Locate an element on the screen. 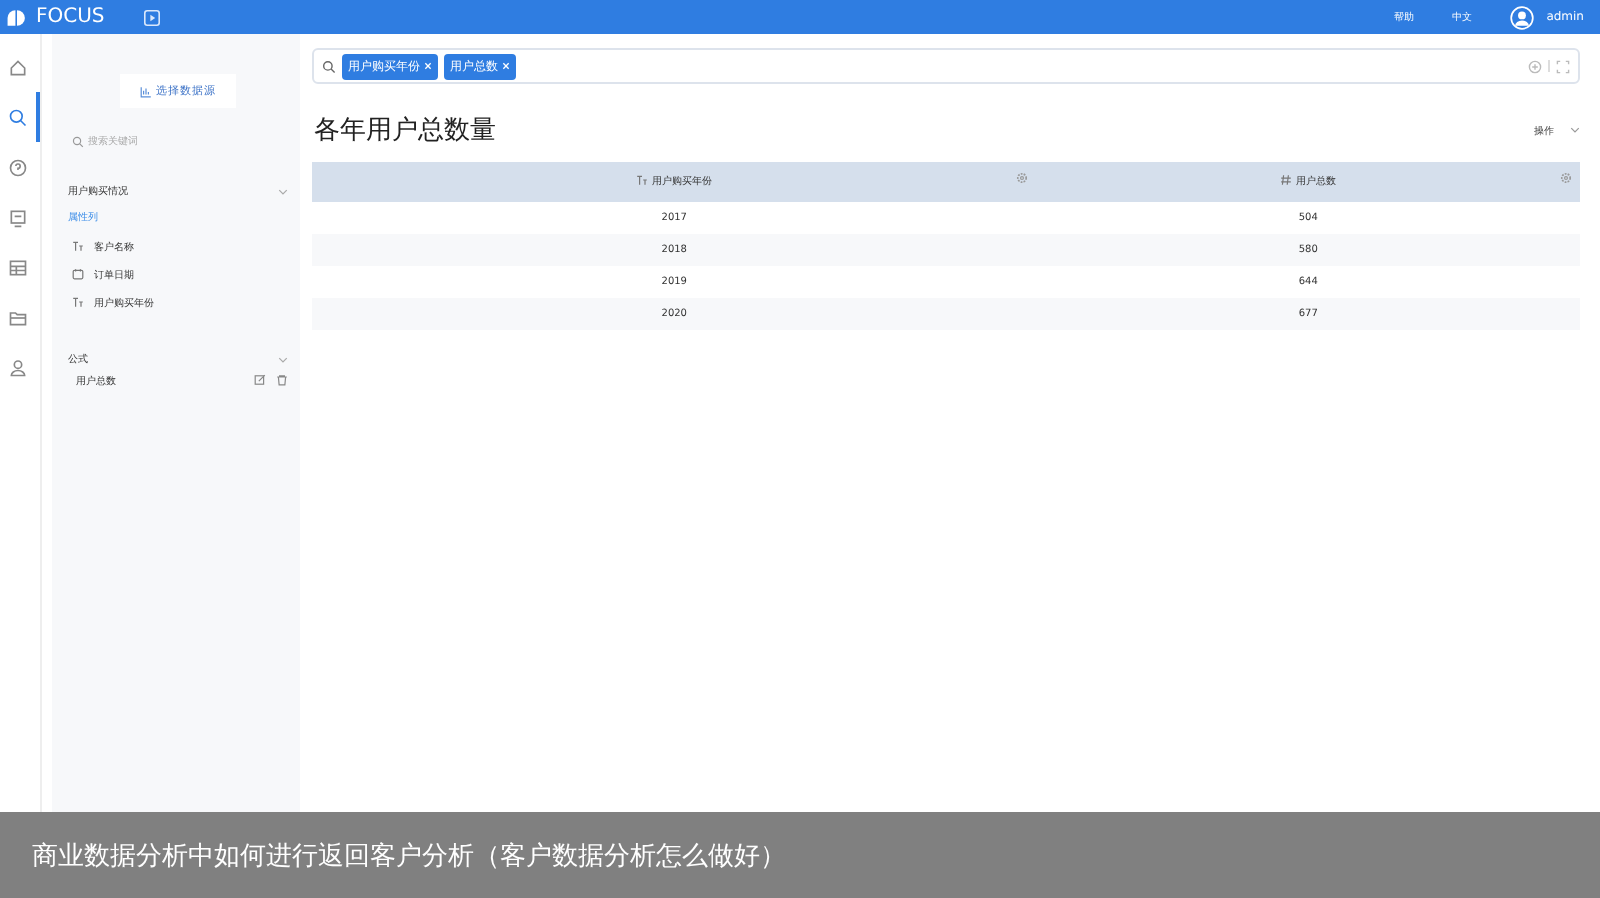 This screenshot has height=898, width=1600. calendar-icon is located at coordinates (78, 274).